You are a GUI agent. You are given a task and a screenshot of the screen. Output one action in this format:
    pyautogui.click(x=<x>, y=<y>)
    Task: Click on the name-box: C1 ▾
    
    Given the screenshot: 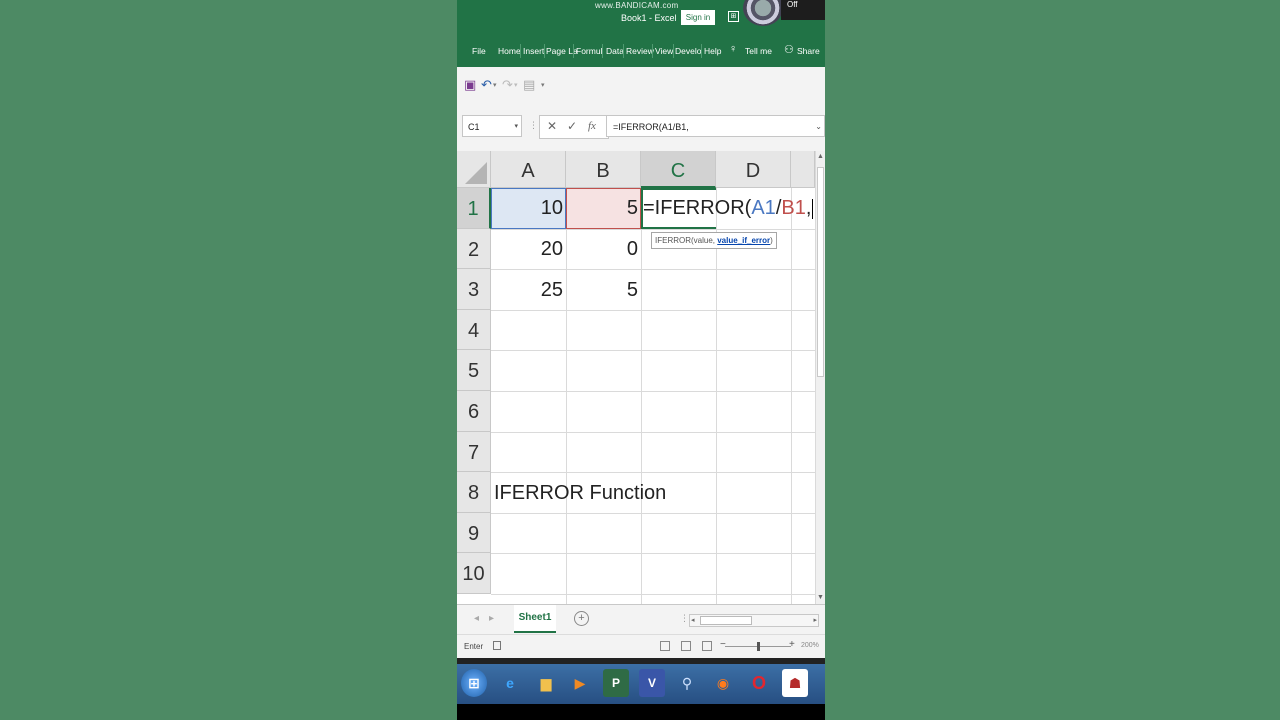 What is the action you would take?
    pyautogui.click(x=492, y=126)
    